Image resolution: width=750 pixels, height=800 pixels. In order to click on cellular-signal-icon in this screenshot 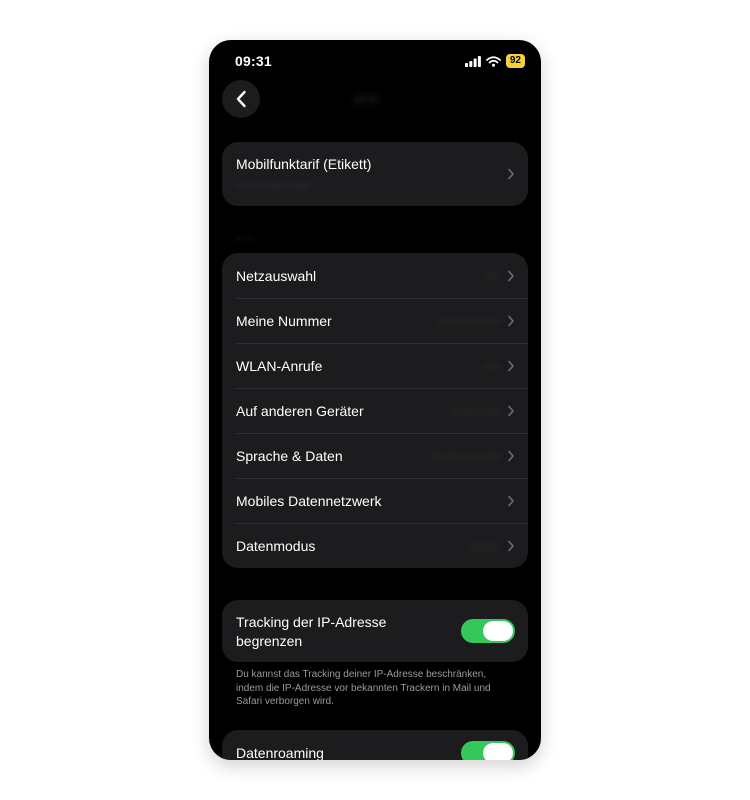, I will do `click(472, 61)`.